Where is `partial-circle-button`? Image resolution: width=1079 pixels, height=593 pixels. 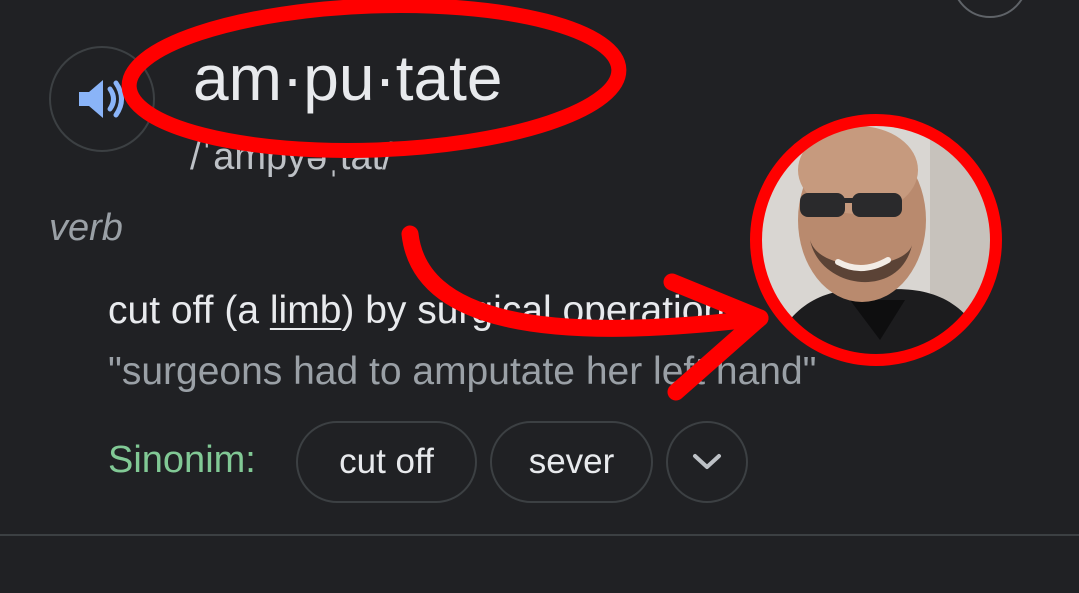
partial-circle-button is located at coordinates (990, 9).